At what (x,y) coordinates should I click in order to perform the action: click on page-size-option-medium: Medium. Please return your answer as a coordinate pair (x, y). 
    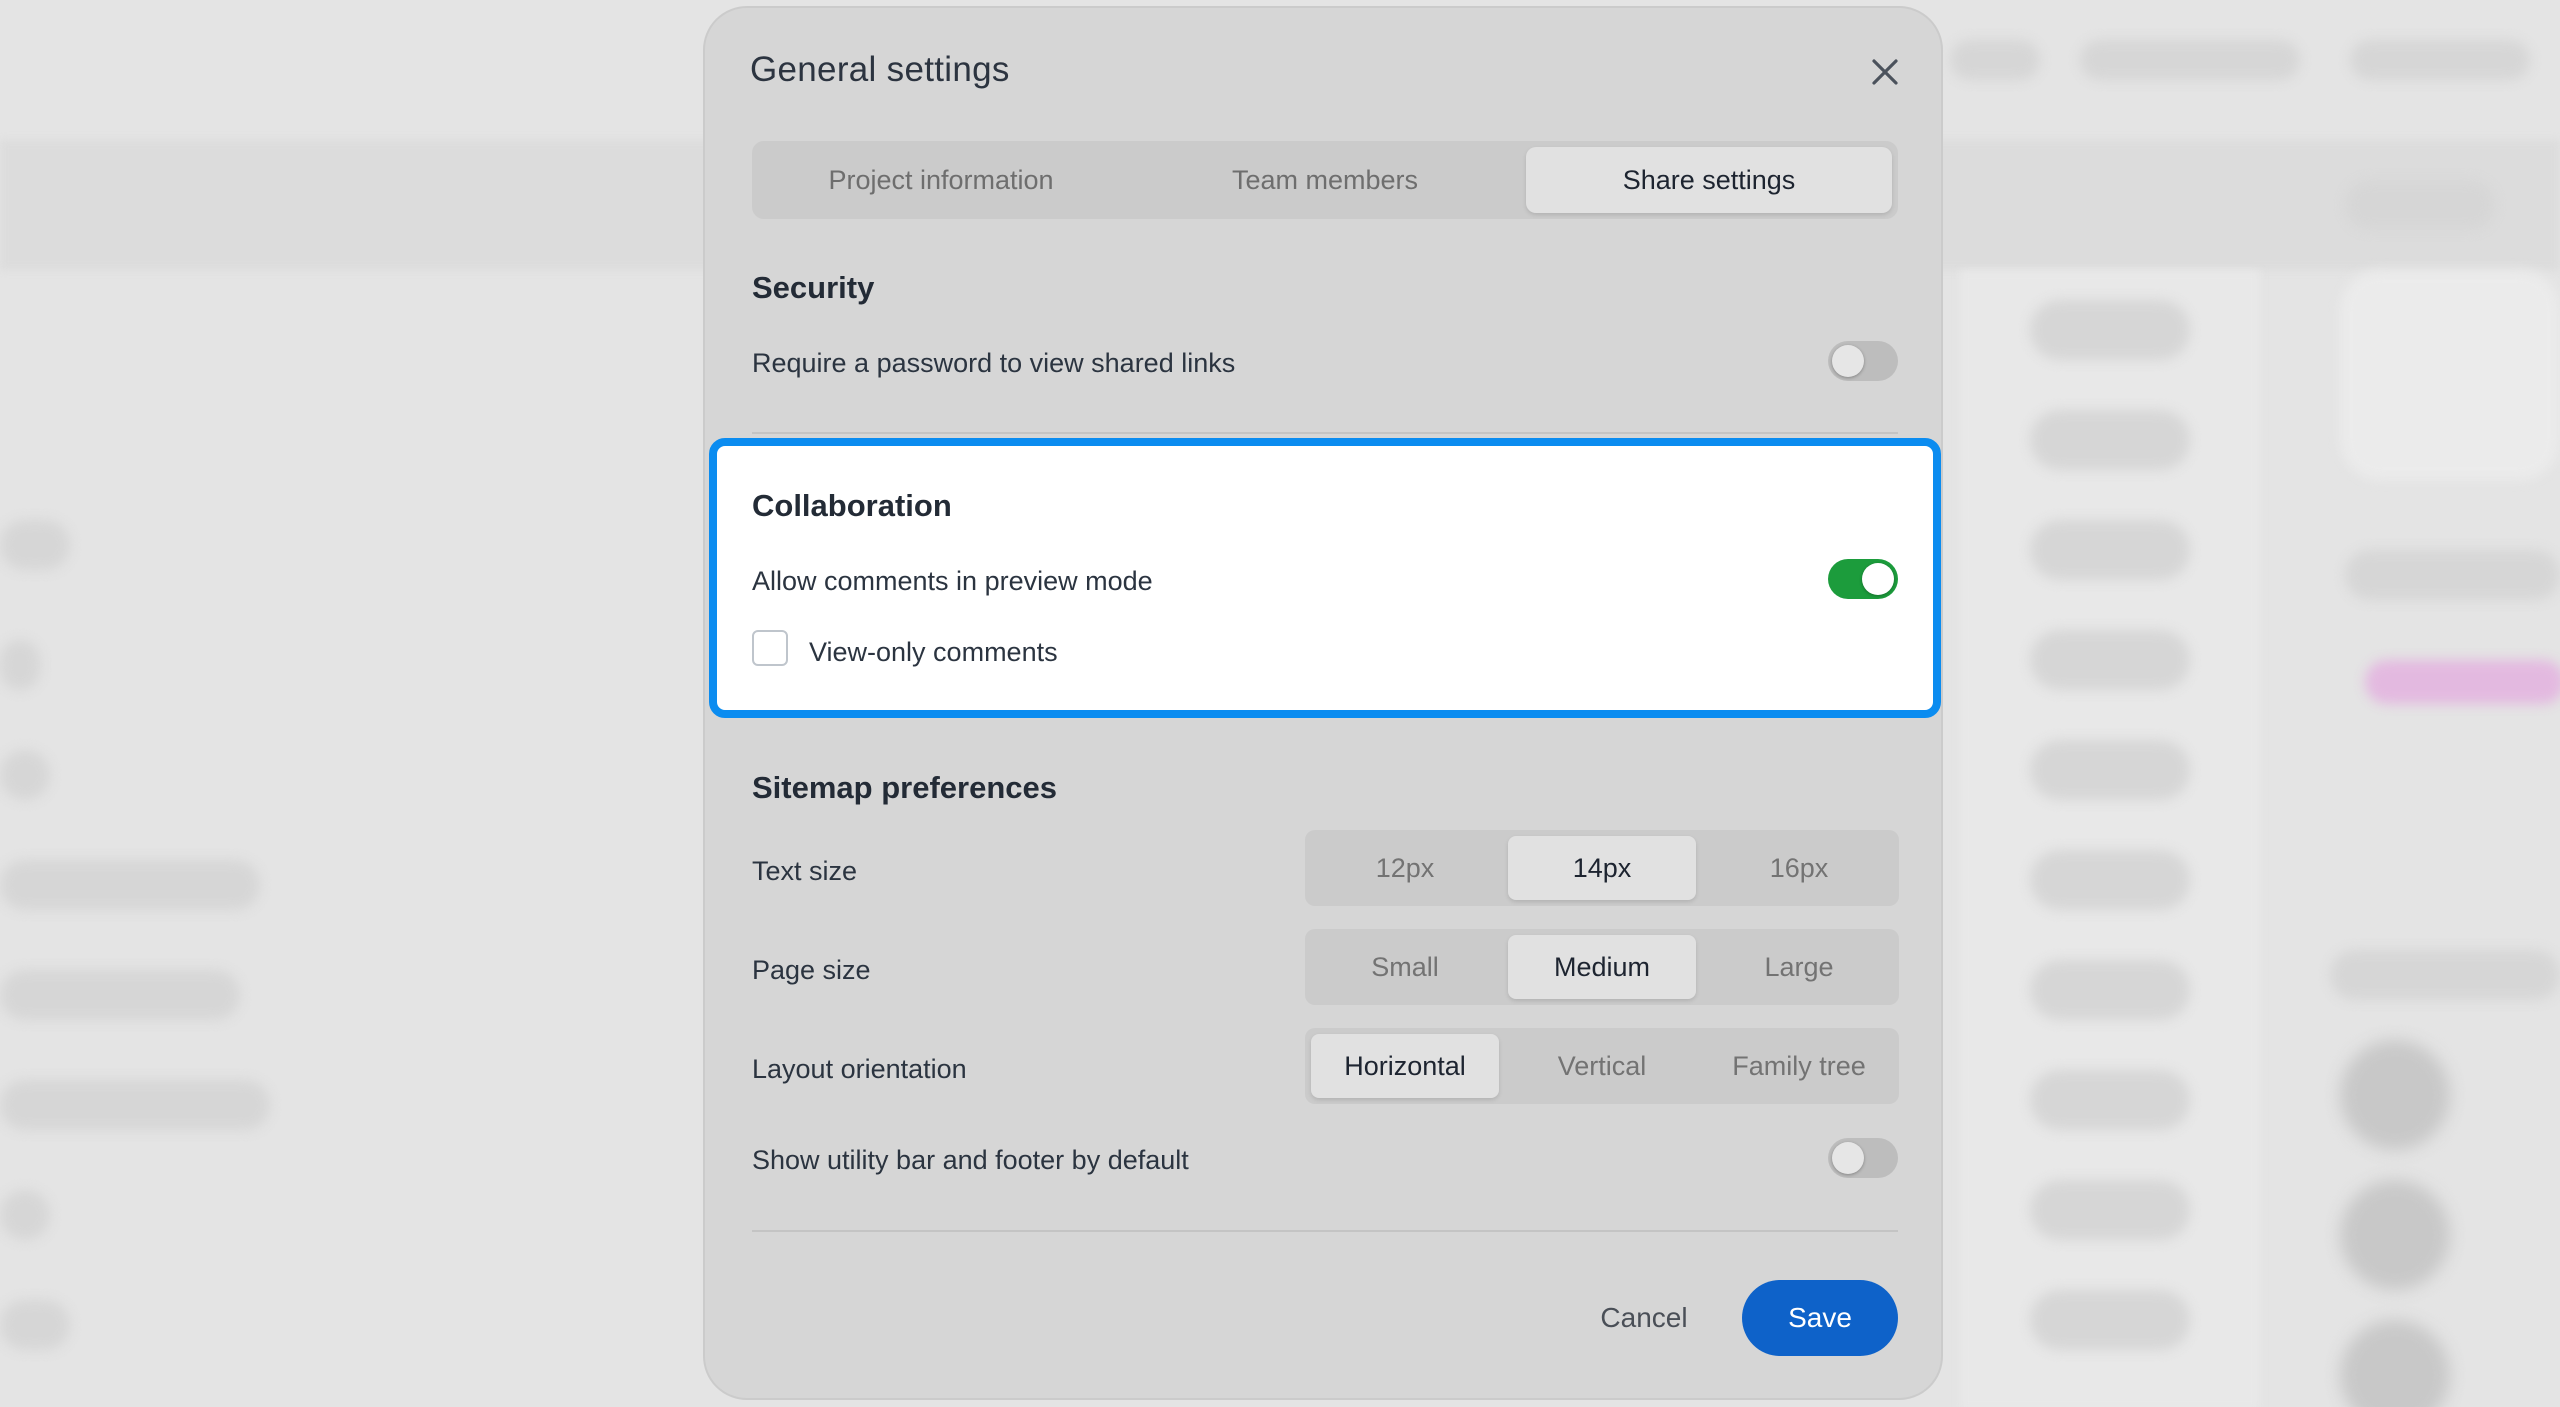
    Looking at the image, I should click on (1602, 967).